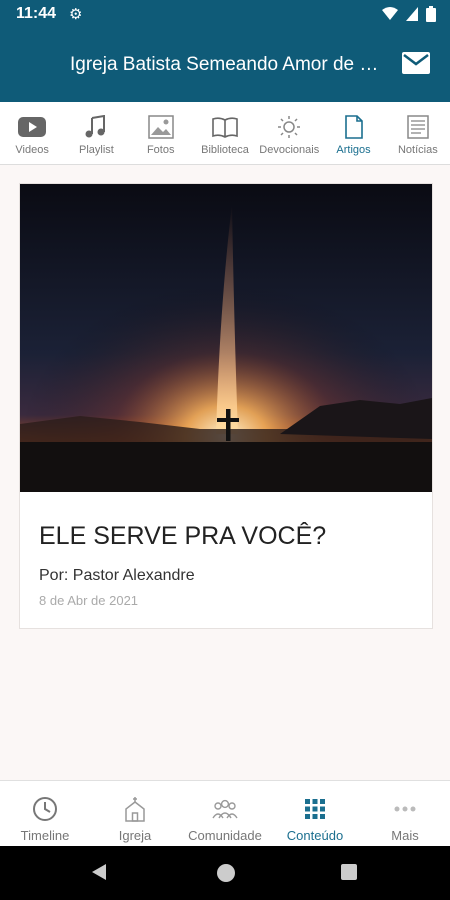  Describe the element at coordinates (117, 575) in the screenshot. I see `article-author: Por: Pastor Alexandre` at that location.